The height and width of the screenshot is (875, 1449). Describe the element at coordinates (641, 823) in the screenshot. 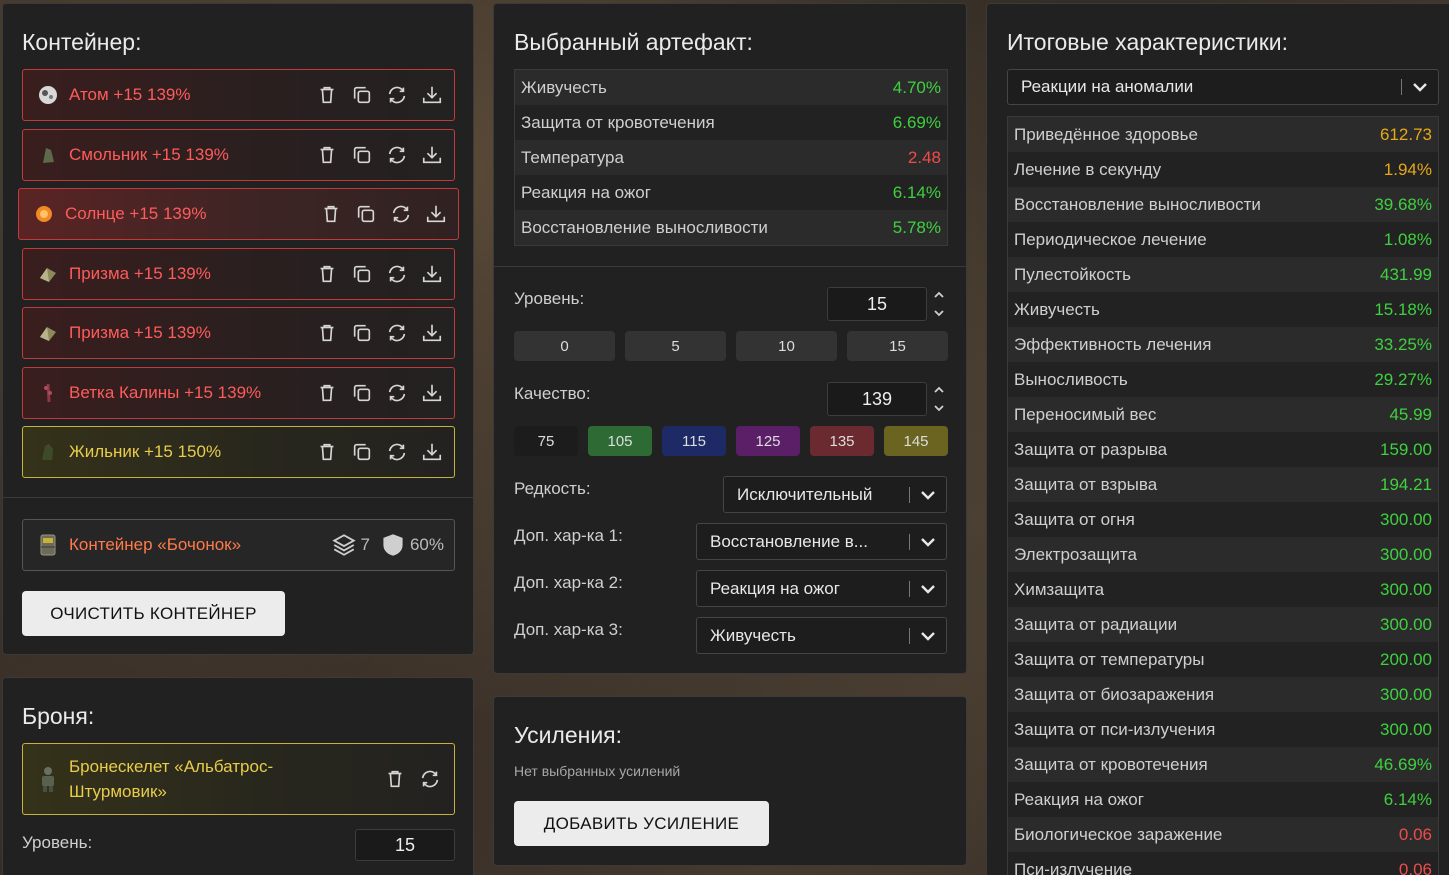

I see `add-enhancement-button: ДОБАВИТЬ УСИЛЕНИЕ` at that location.